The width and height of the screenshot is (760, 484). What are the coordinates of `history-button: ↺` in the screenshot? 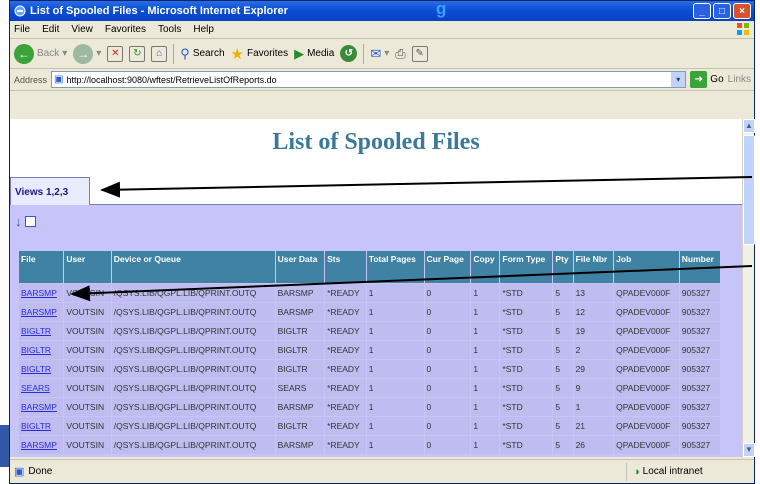 It's located at (349, 53).